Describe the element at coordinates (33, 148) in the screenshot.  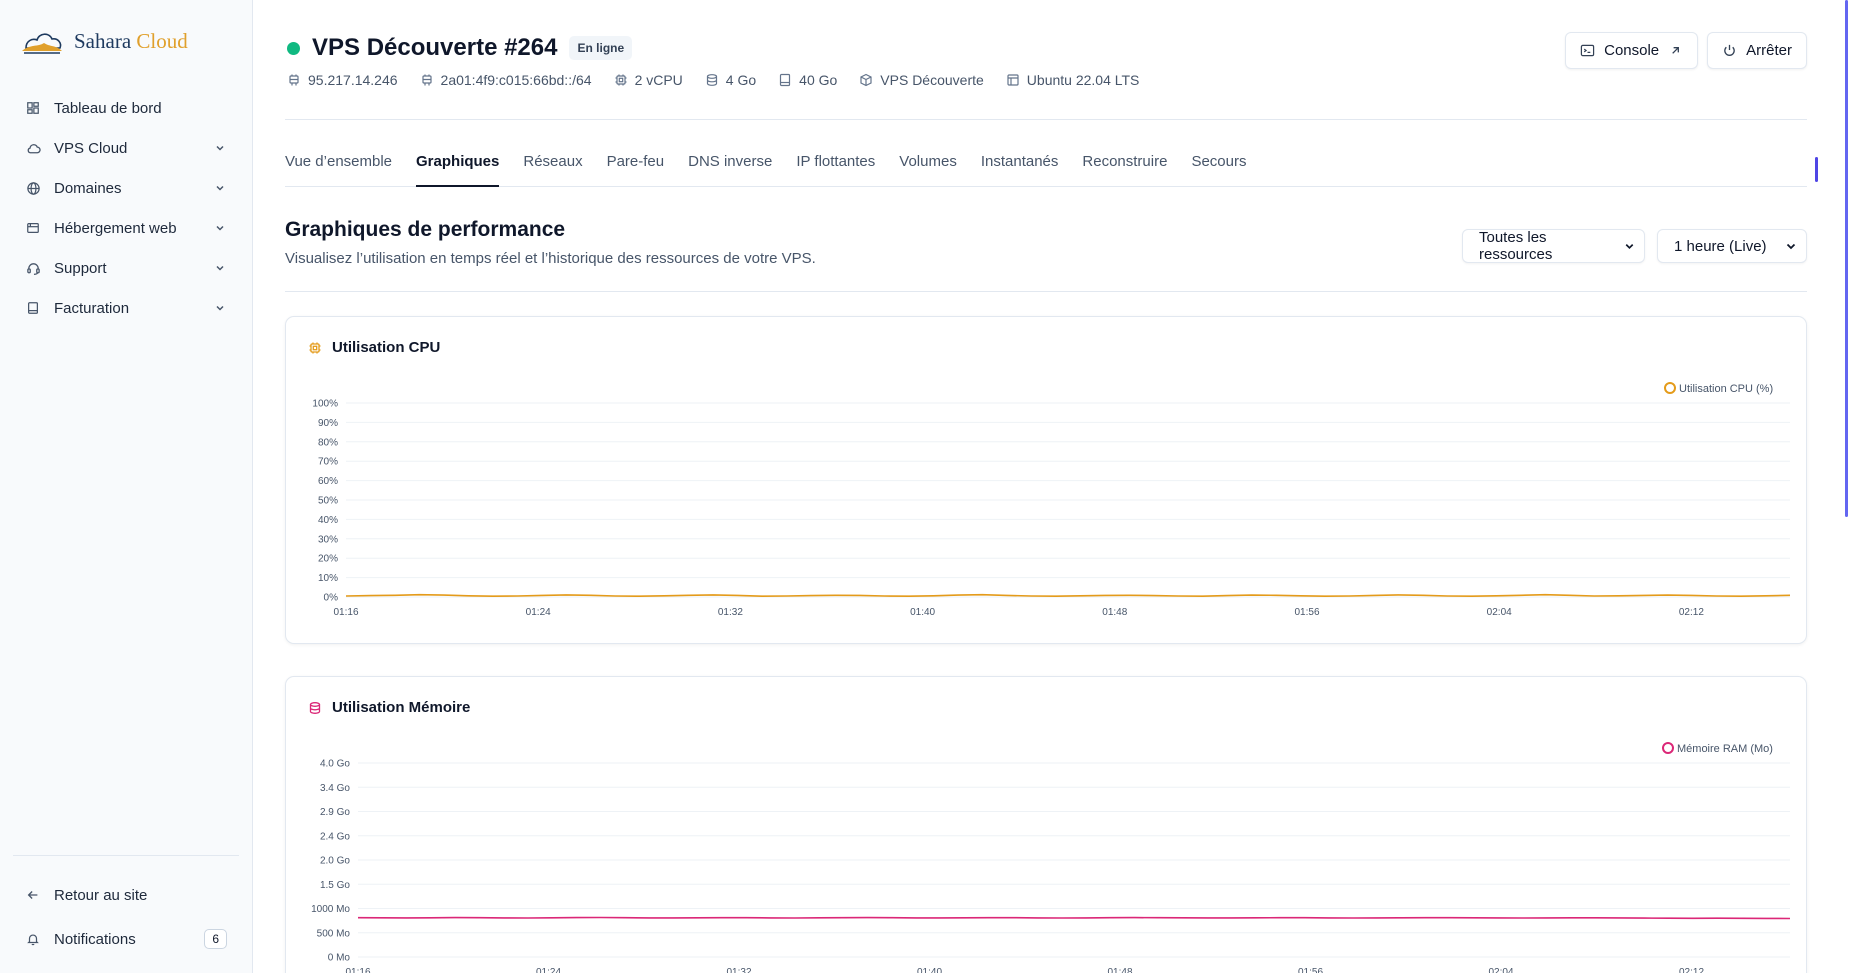
I see `cloud-icon` at that location.